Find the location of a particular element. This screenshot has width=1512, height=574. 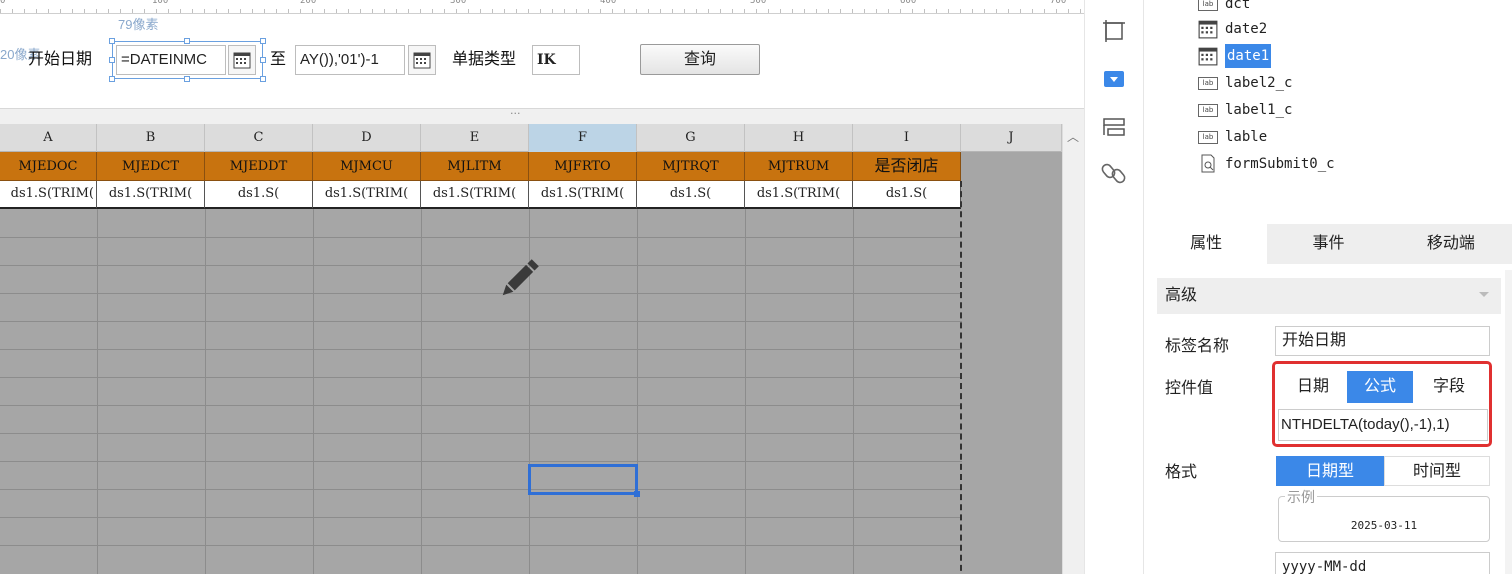

top-offset-indicator: 79像素 is located at coordinates (138, 24).